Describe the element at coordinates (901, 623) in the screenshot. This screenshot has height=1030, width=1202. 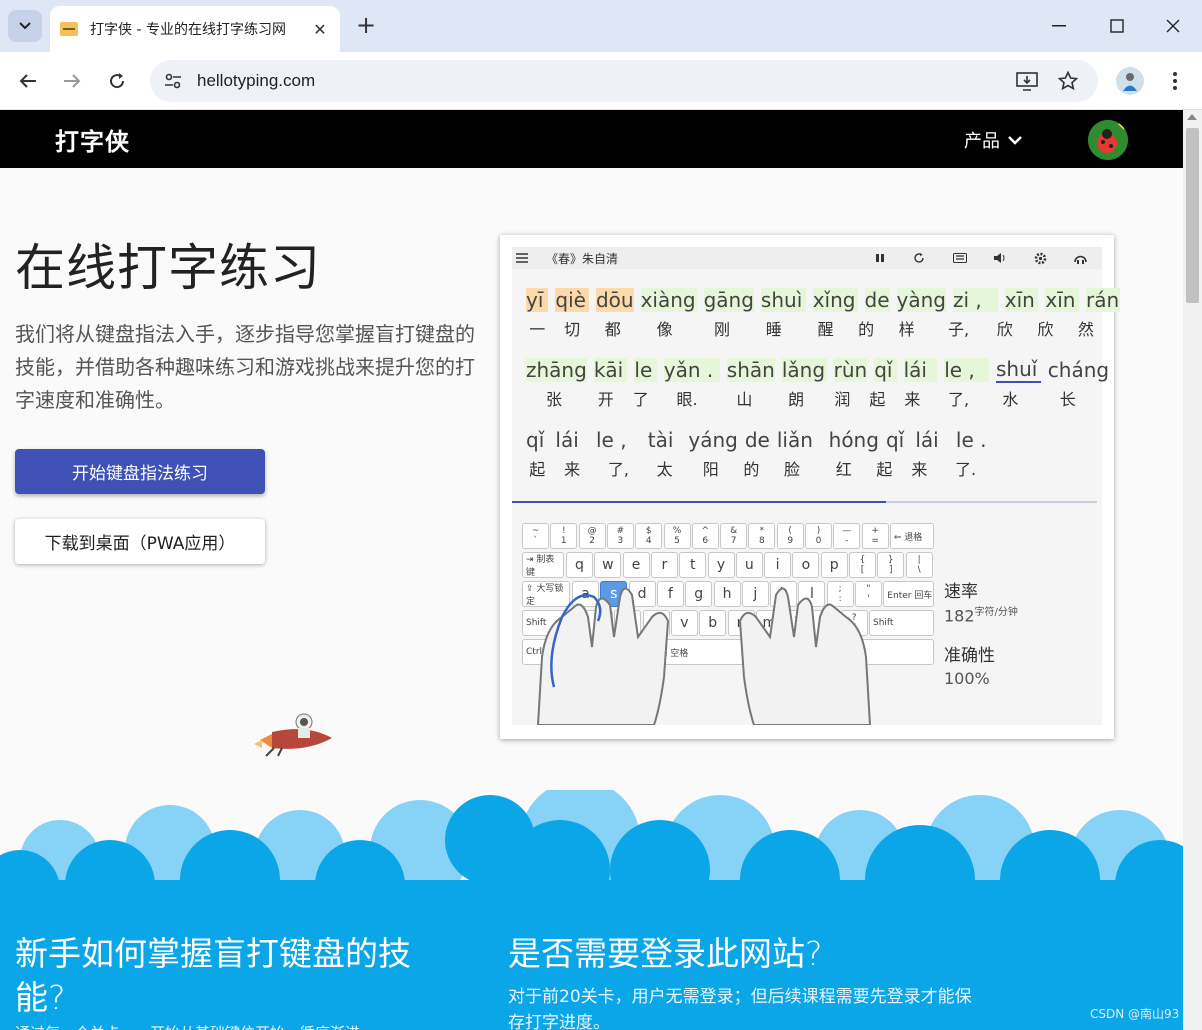
I see `key-Shift: Shift` at that location.